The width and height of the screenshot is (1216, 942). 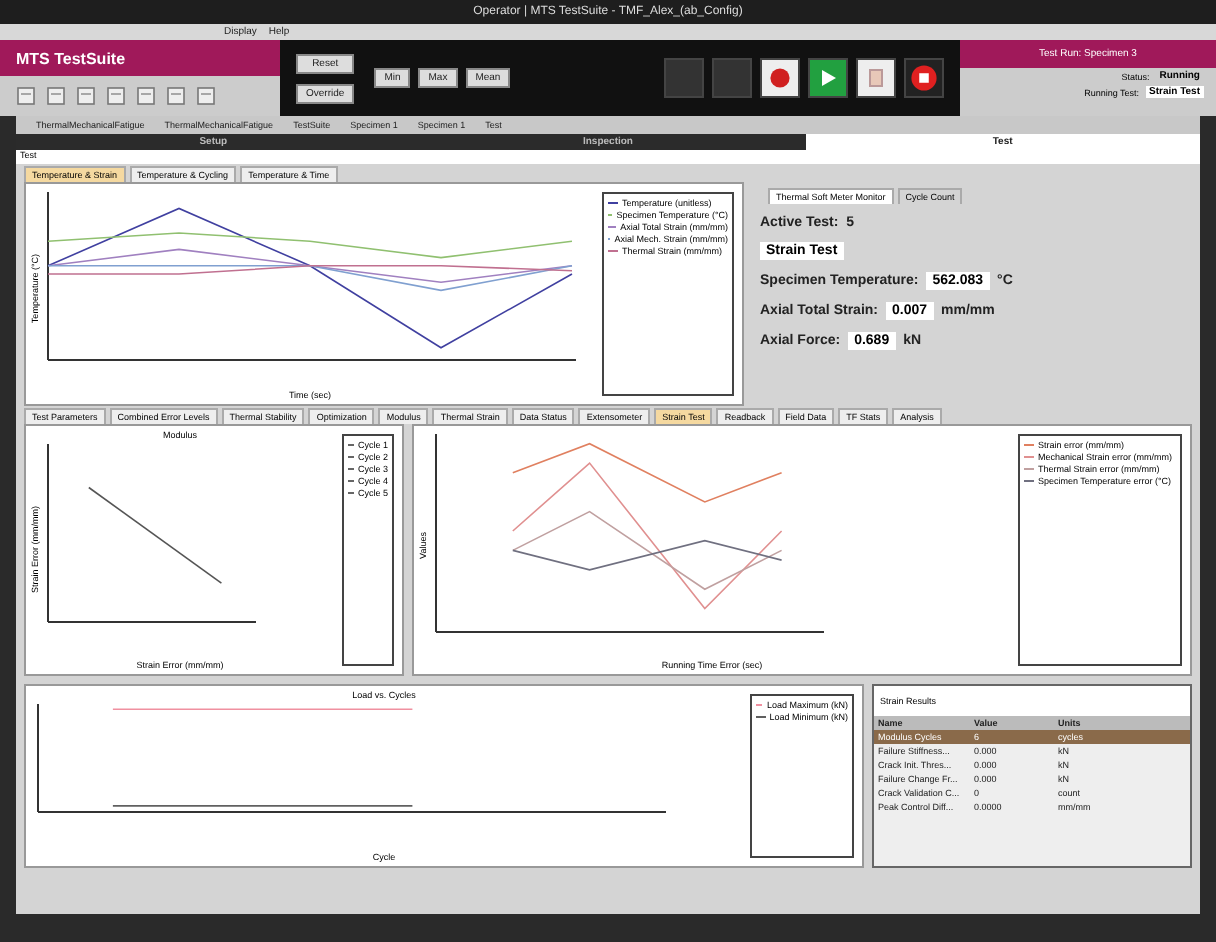 I want to click on run-button, so click(x=828, y=78).